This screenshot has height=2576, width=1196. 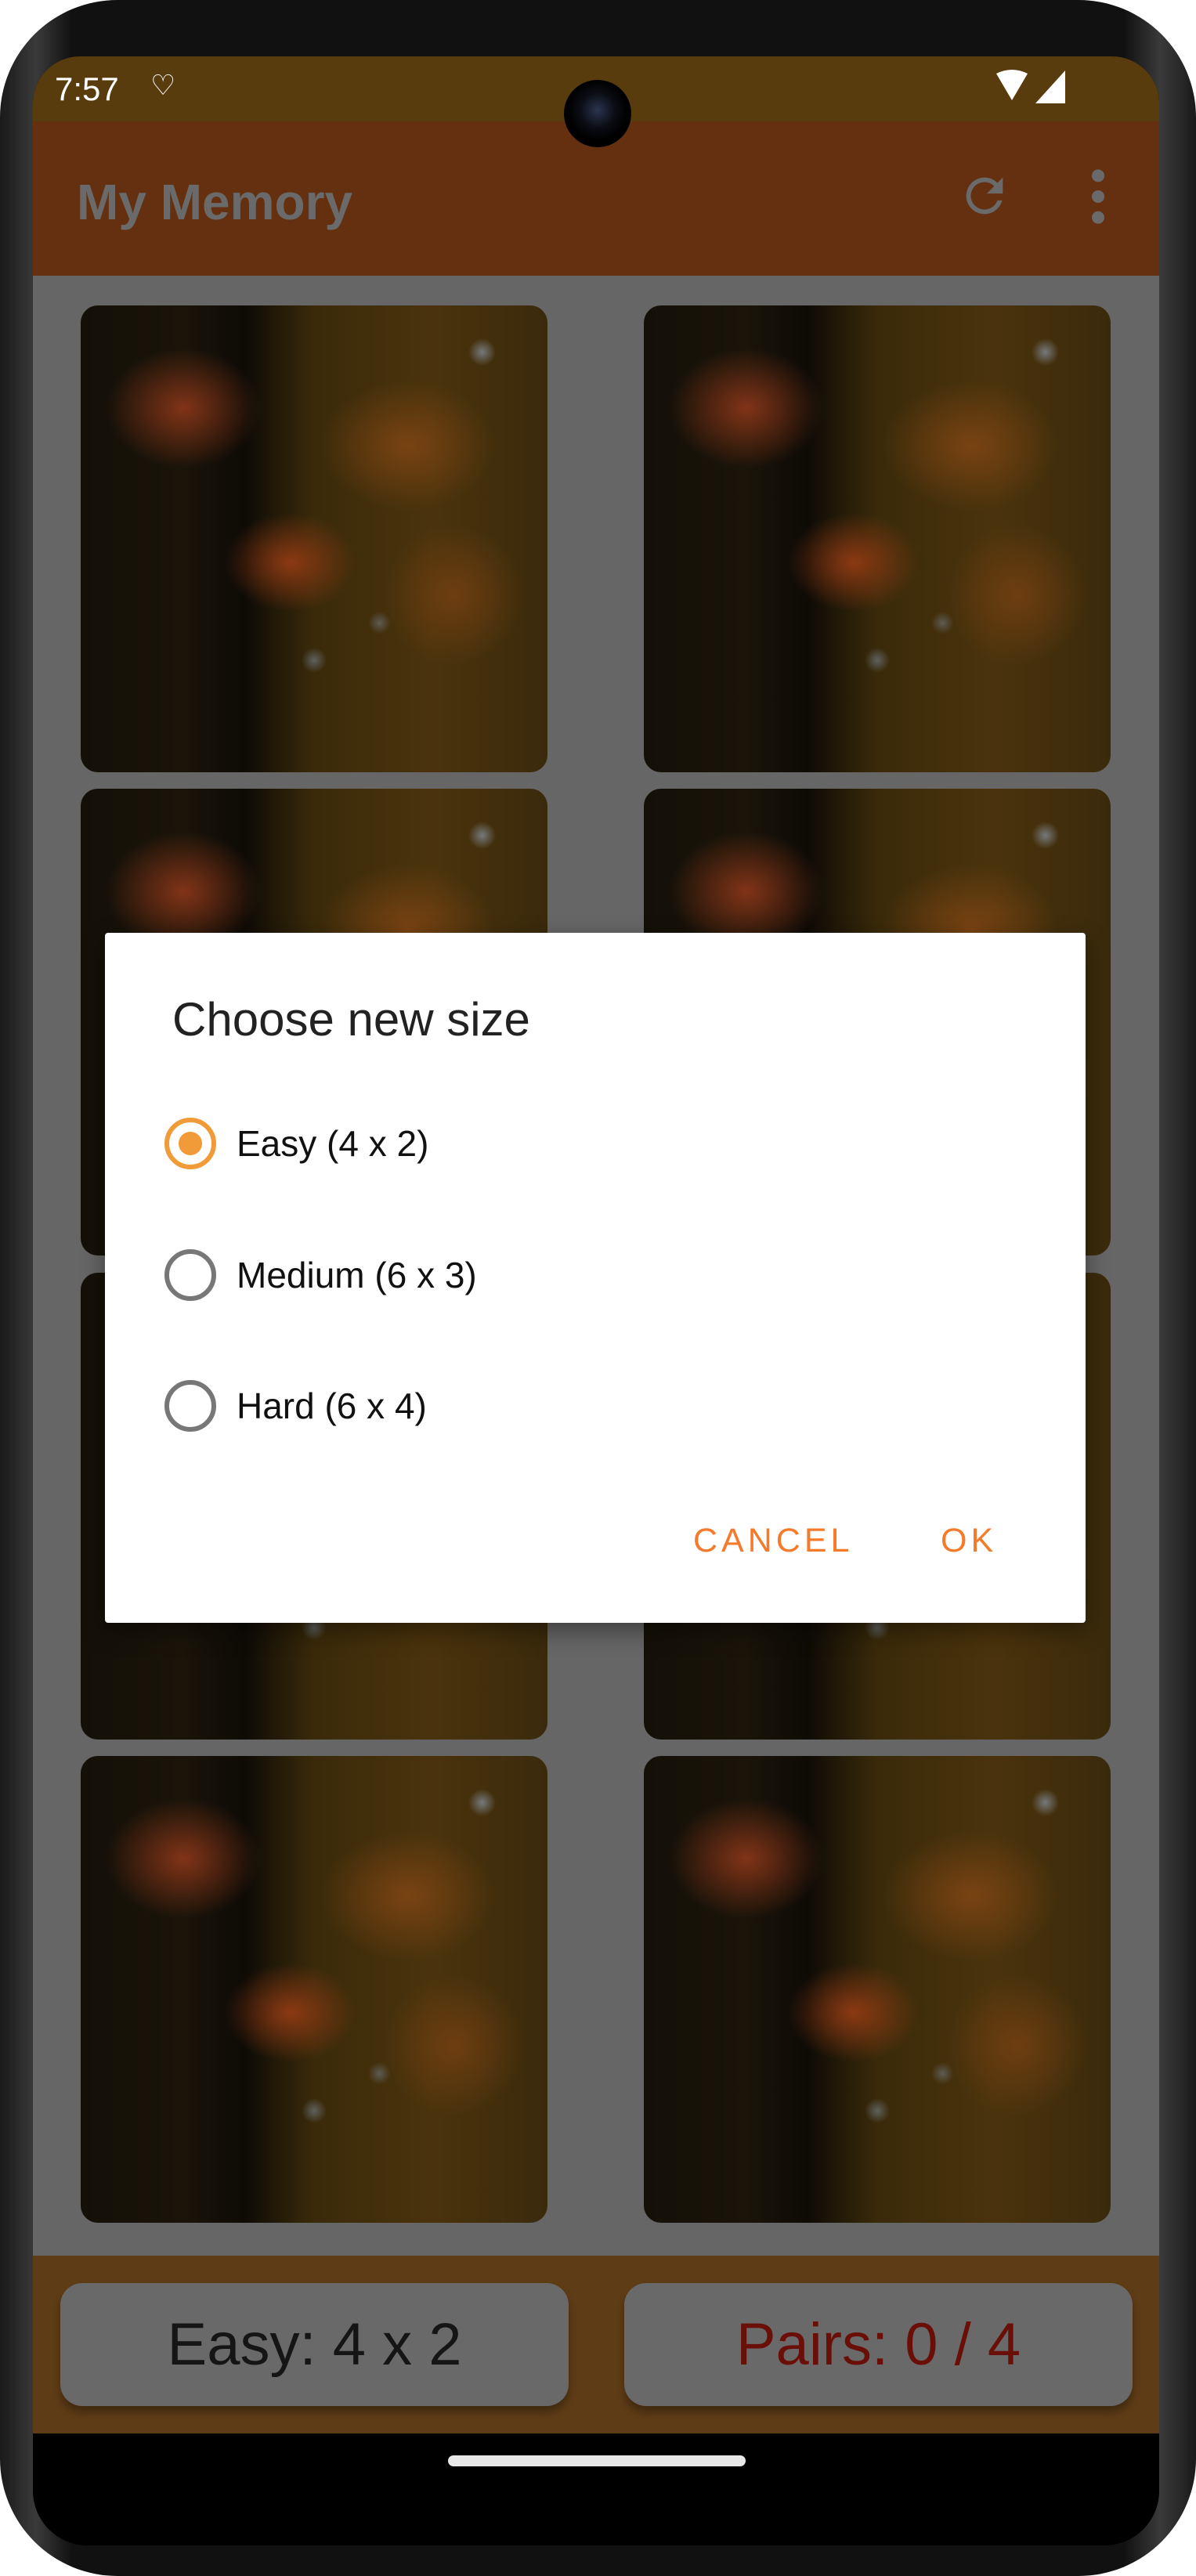 What do you see at coordinates (984, 195) in the screenshot?
I see `refresh-icon` at bounding box center [984, 195].